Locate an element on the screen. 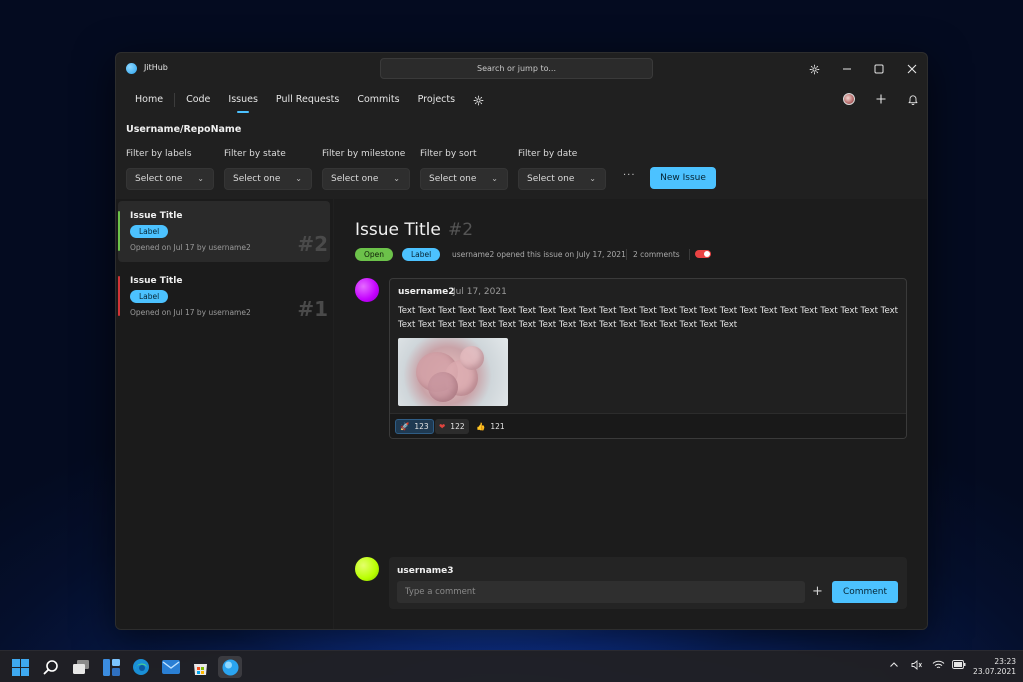 The height and width of the screenshot is (682, 1023). store-icon is located at coordinates (200, 667).